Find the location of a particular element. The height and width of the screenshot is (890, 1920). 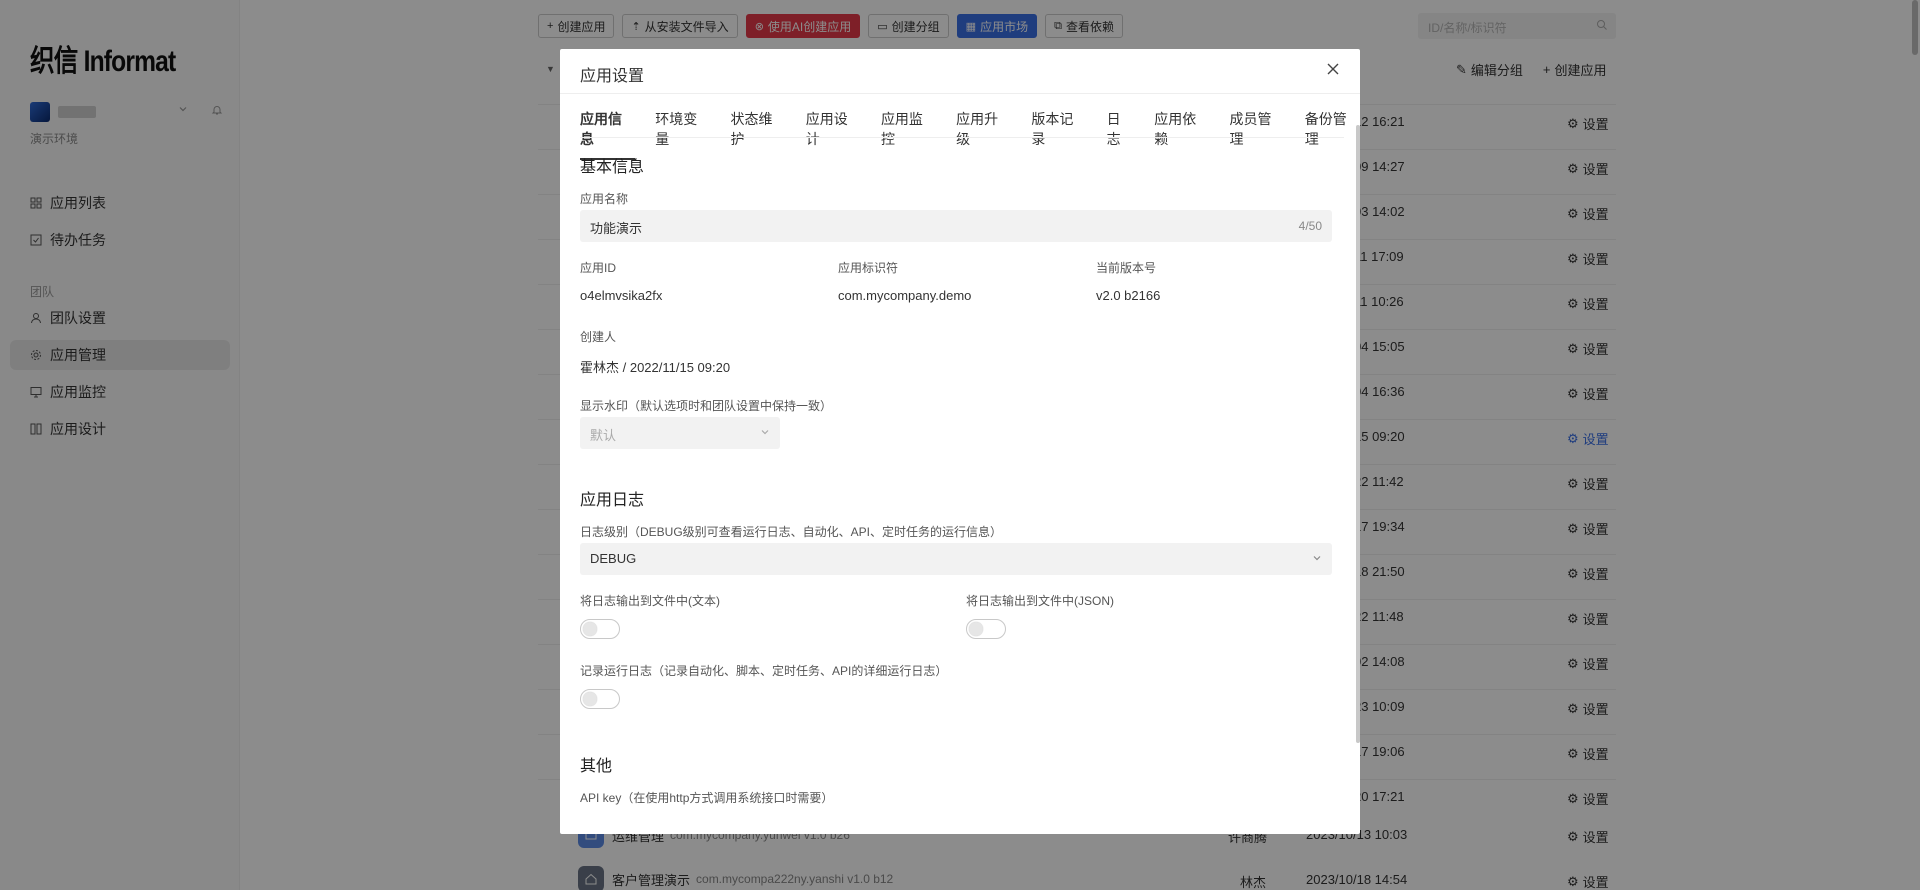

api-key-label: API key（在使用http方式调用系统接口时需要） is located at coordinates (707, 798).